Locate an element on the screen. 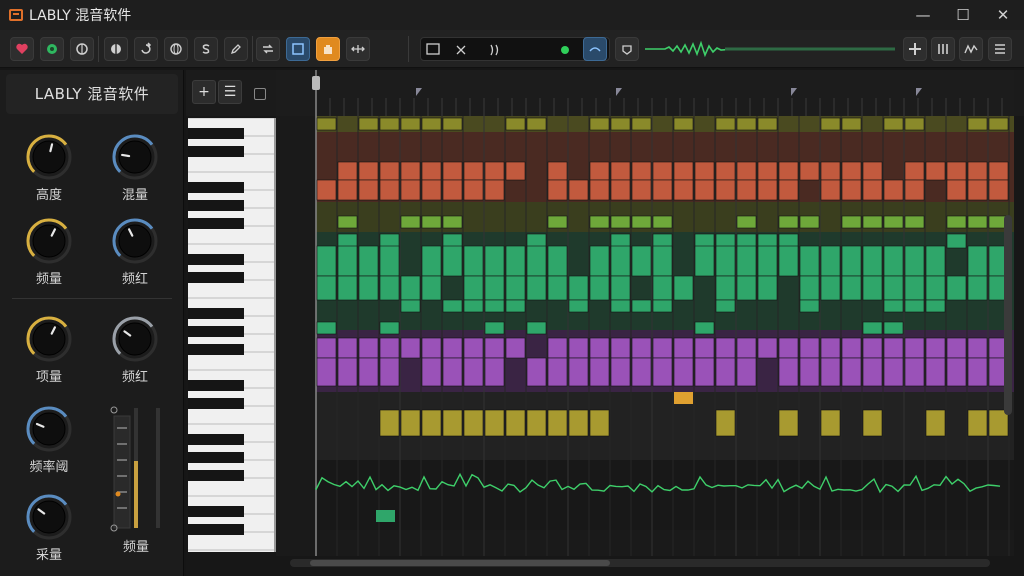 The height and width of the screenshot is (576, 1024). track-list-button: ☰ is located at coordinates (230, 92).